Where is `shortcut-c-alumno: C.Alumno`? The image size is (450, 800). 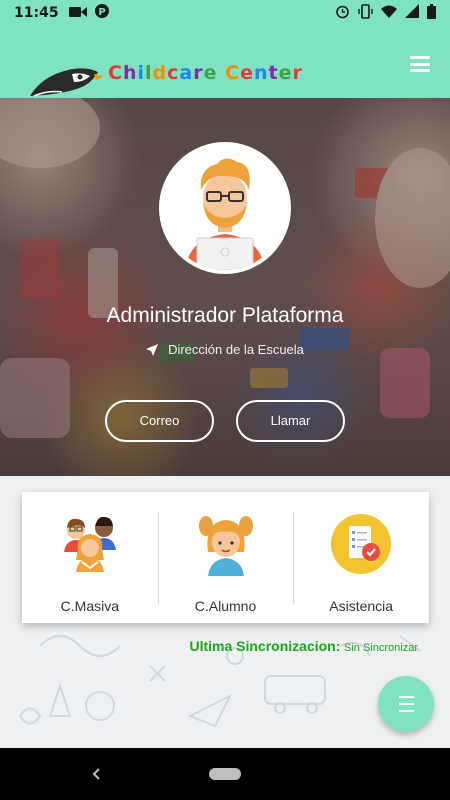
shortcut-c-alumno: C.Alumno is located at coordinates (225, 557).